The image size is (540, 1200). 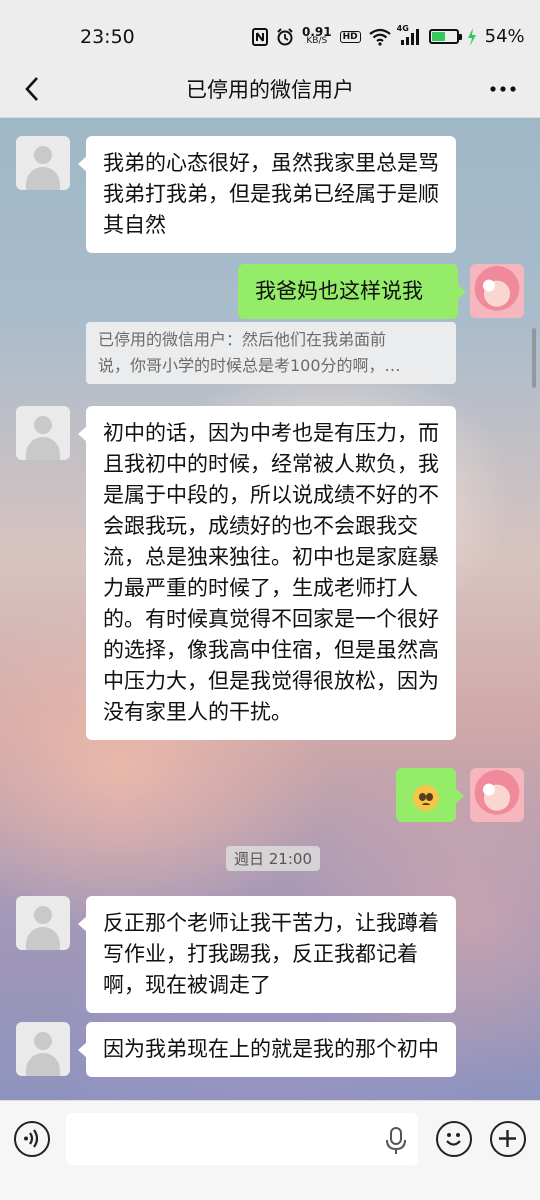 What do you see at coordinates (267, 1049) in the screenshot?
I see `message-bubble: 因为我弟现在上的就是我的那个初中` at bounding box center [267, 1049].